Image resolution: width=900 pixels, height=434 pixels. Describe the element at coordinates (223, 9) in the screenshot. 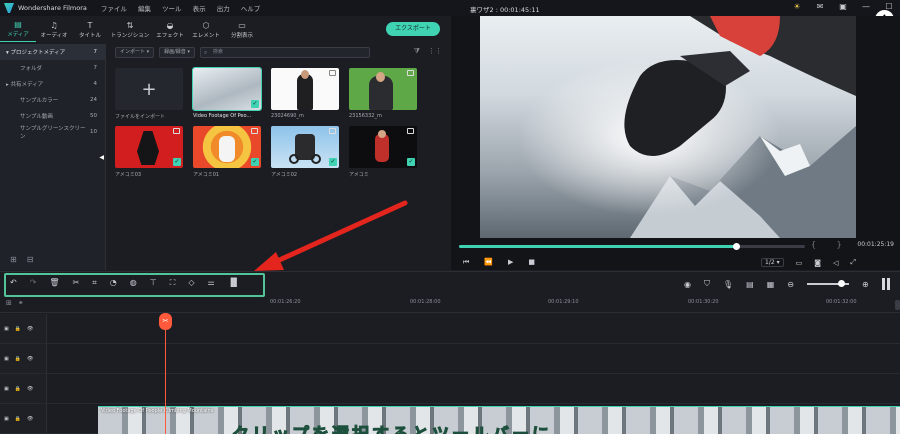

I see `menu-export: 出力` at that location.